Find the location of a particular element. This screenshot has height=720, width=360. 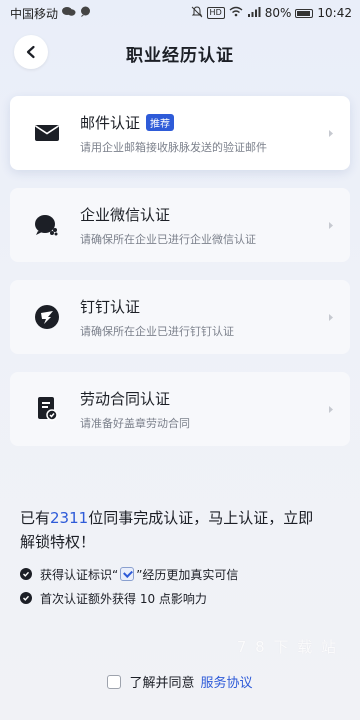

contract-icon is located at coordinates (47, 409).